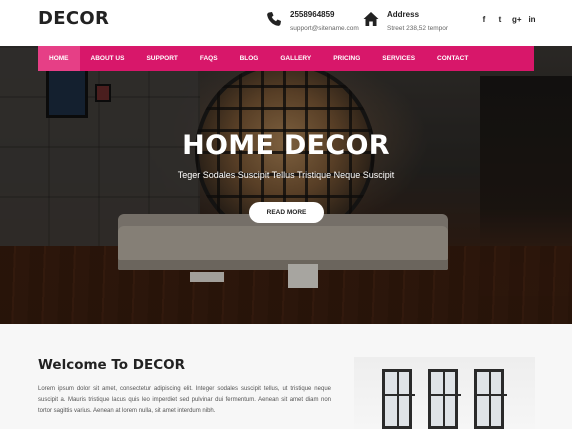  What do you see at coordinates (111, 365) in the screenshot?
I see `welcome-title: Welcome To DECOR` at bounding box center [111, 365].